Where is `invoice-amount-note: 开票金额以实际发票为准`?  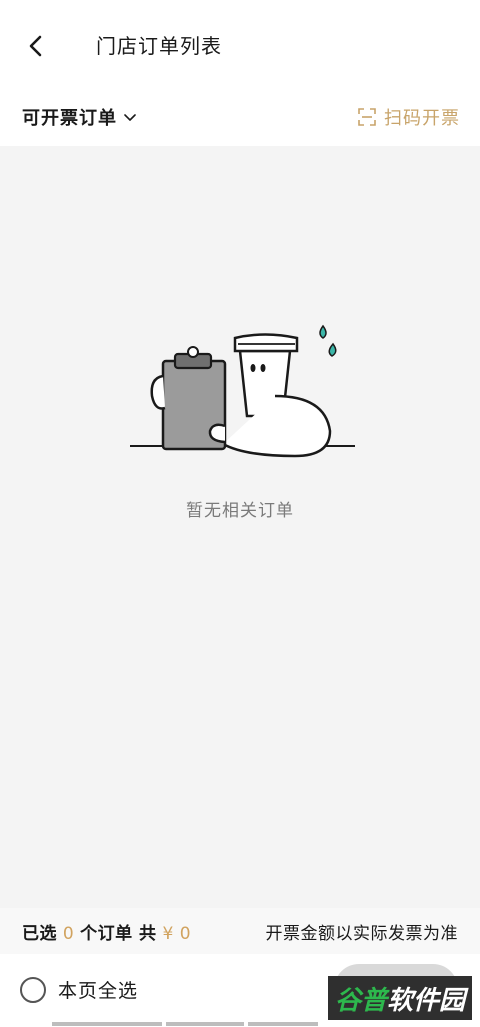
invoice-amount-note: 开票金额以实际发票为准 is located at coordinates (361, 934).